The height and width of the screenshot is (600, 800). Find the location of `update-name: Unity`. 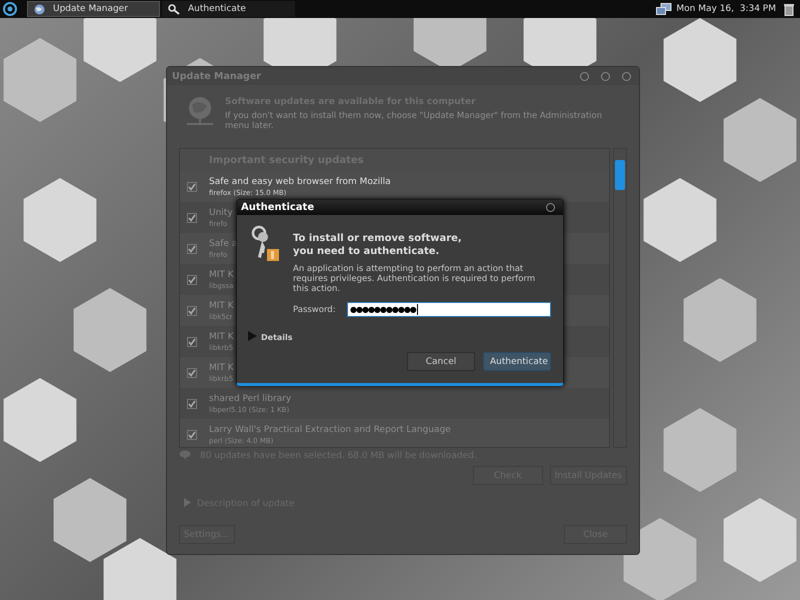

update-name: Unity is located at coordinates (221, 213).